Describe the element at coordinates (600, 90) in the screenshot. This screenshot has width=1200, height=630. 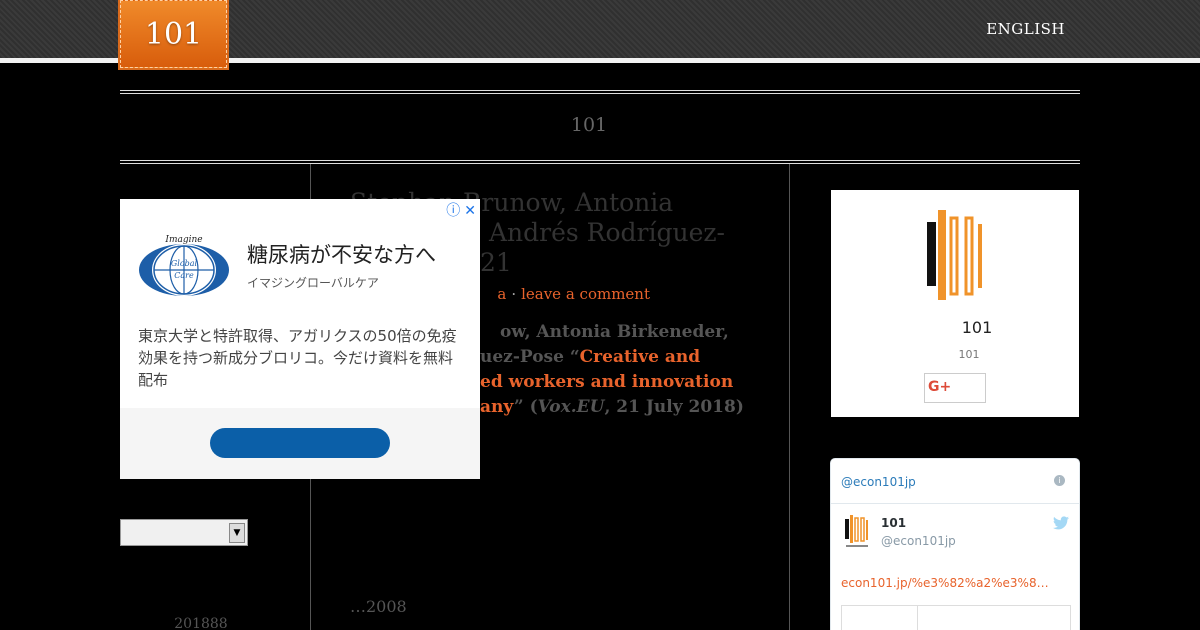
I see `header-rule-top` at that location.